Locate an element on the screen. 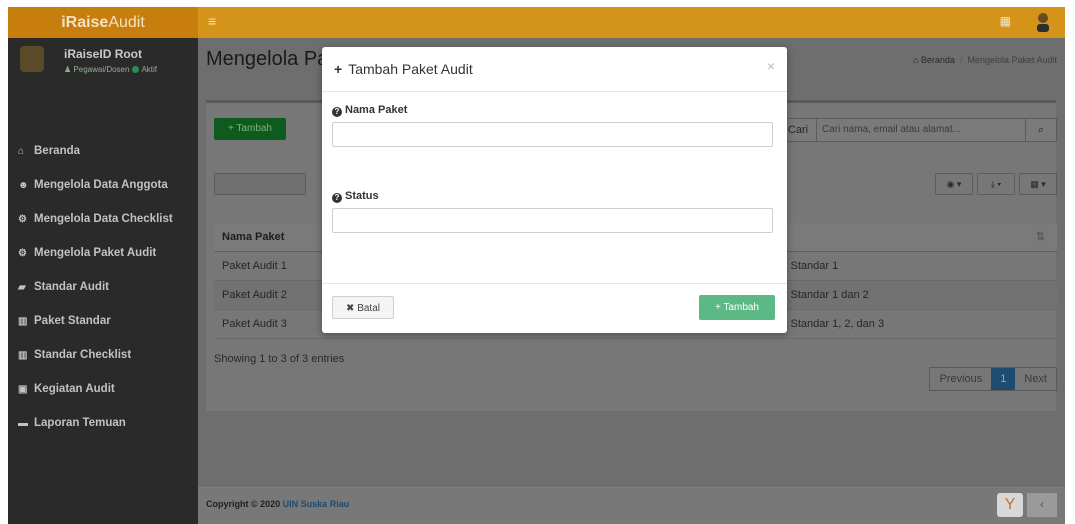  field-label-status: ? Status is located at coordinates (355, 196).